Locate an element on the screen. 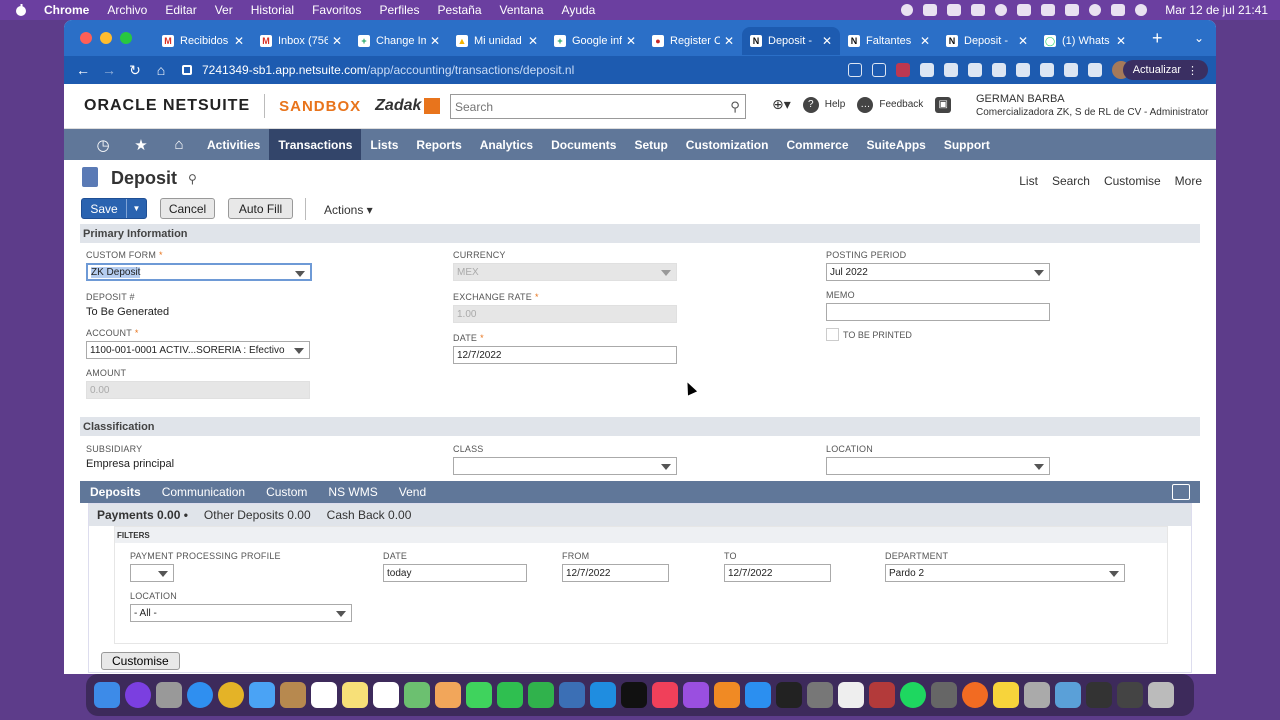  live-icon is located at coordinates (789, 695).